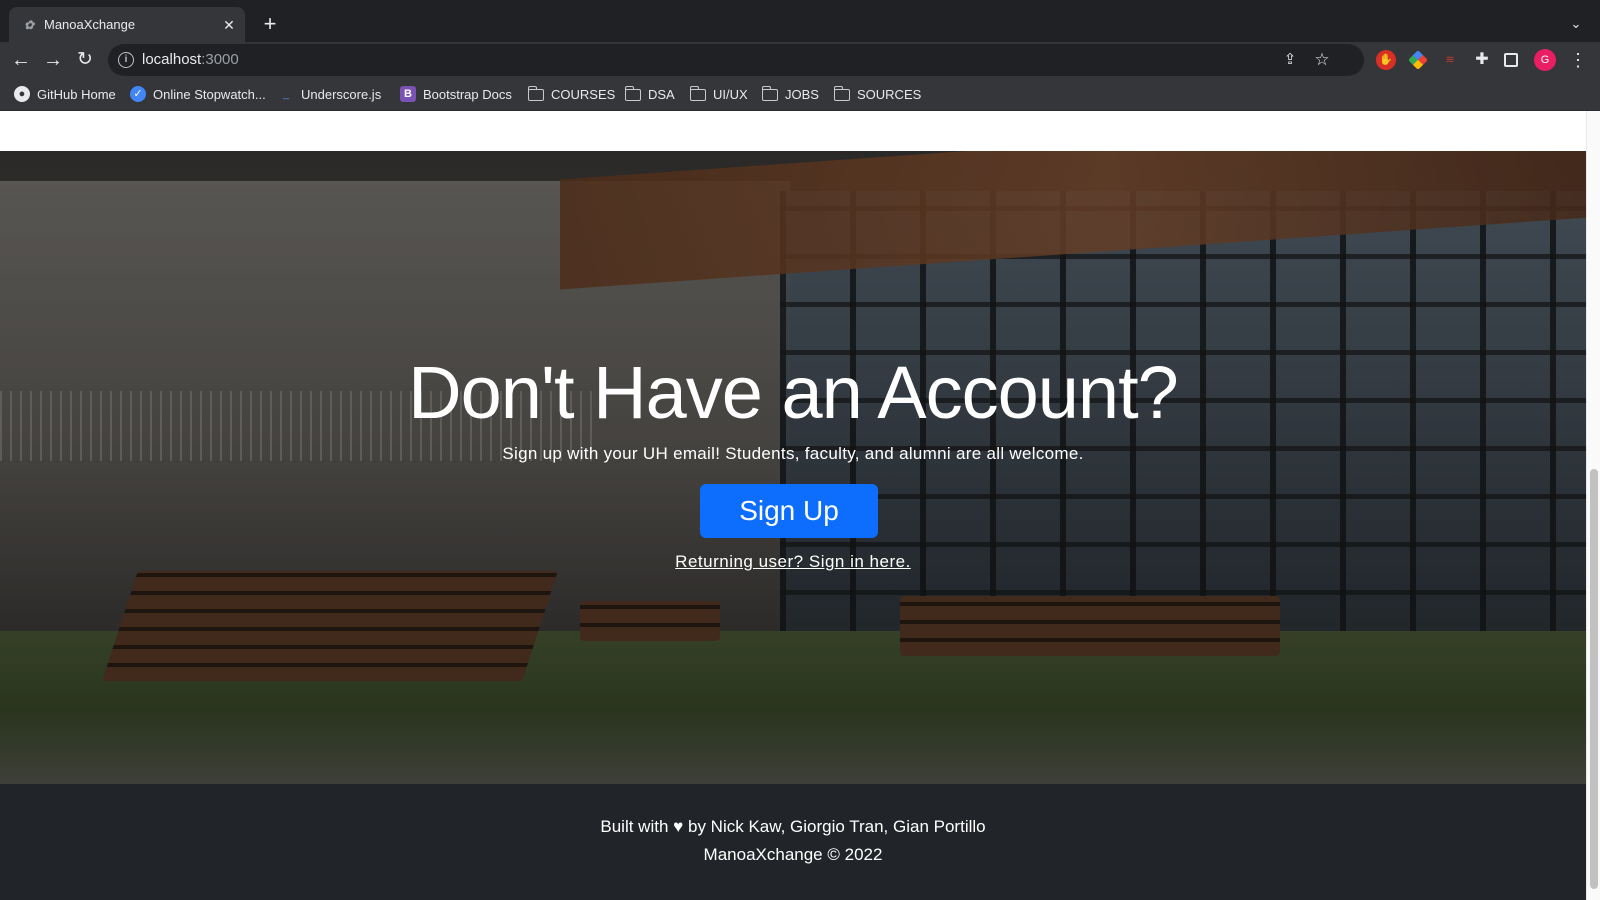 The image size is (1600, 900). Describe the element at coordinates (85, 60) in the screenshot. I see `reload-icon: ↻` at that location.